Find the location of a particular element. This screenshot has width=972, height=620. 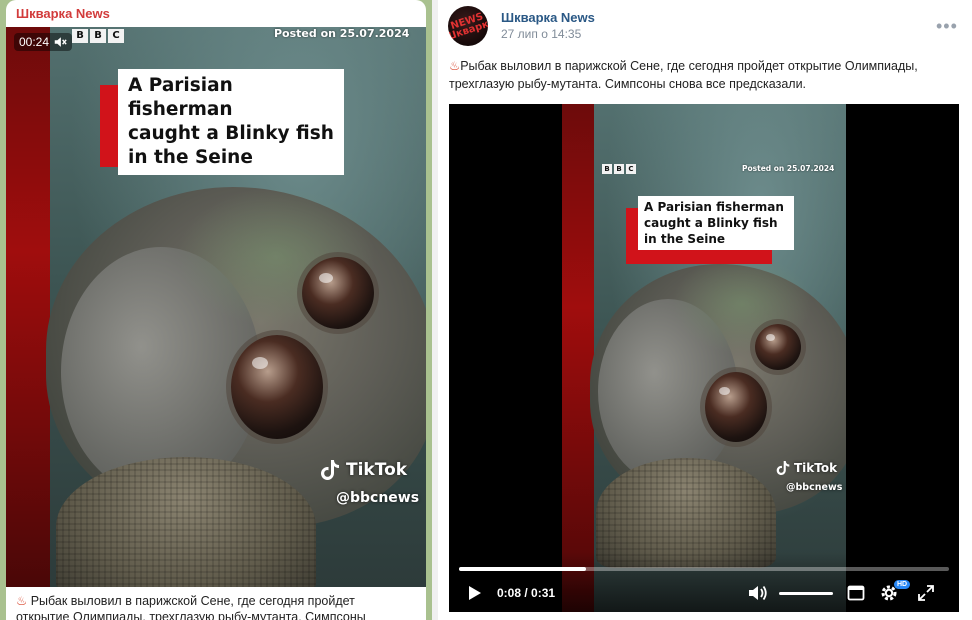

video-elapsed-time: 00:24 is located at coordinates (34, 42).